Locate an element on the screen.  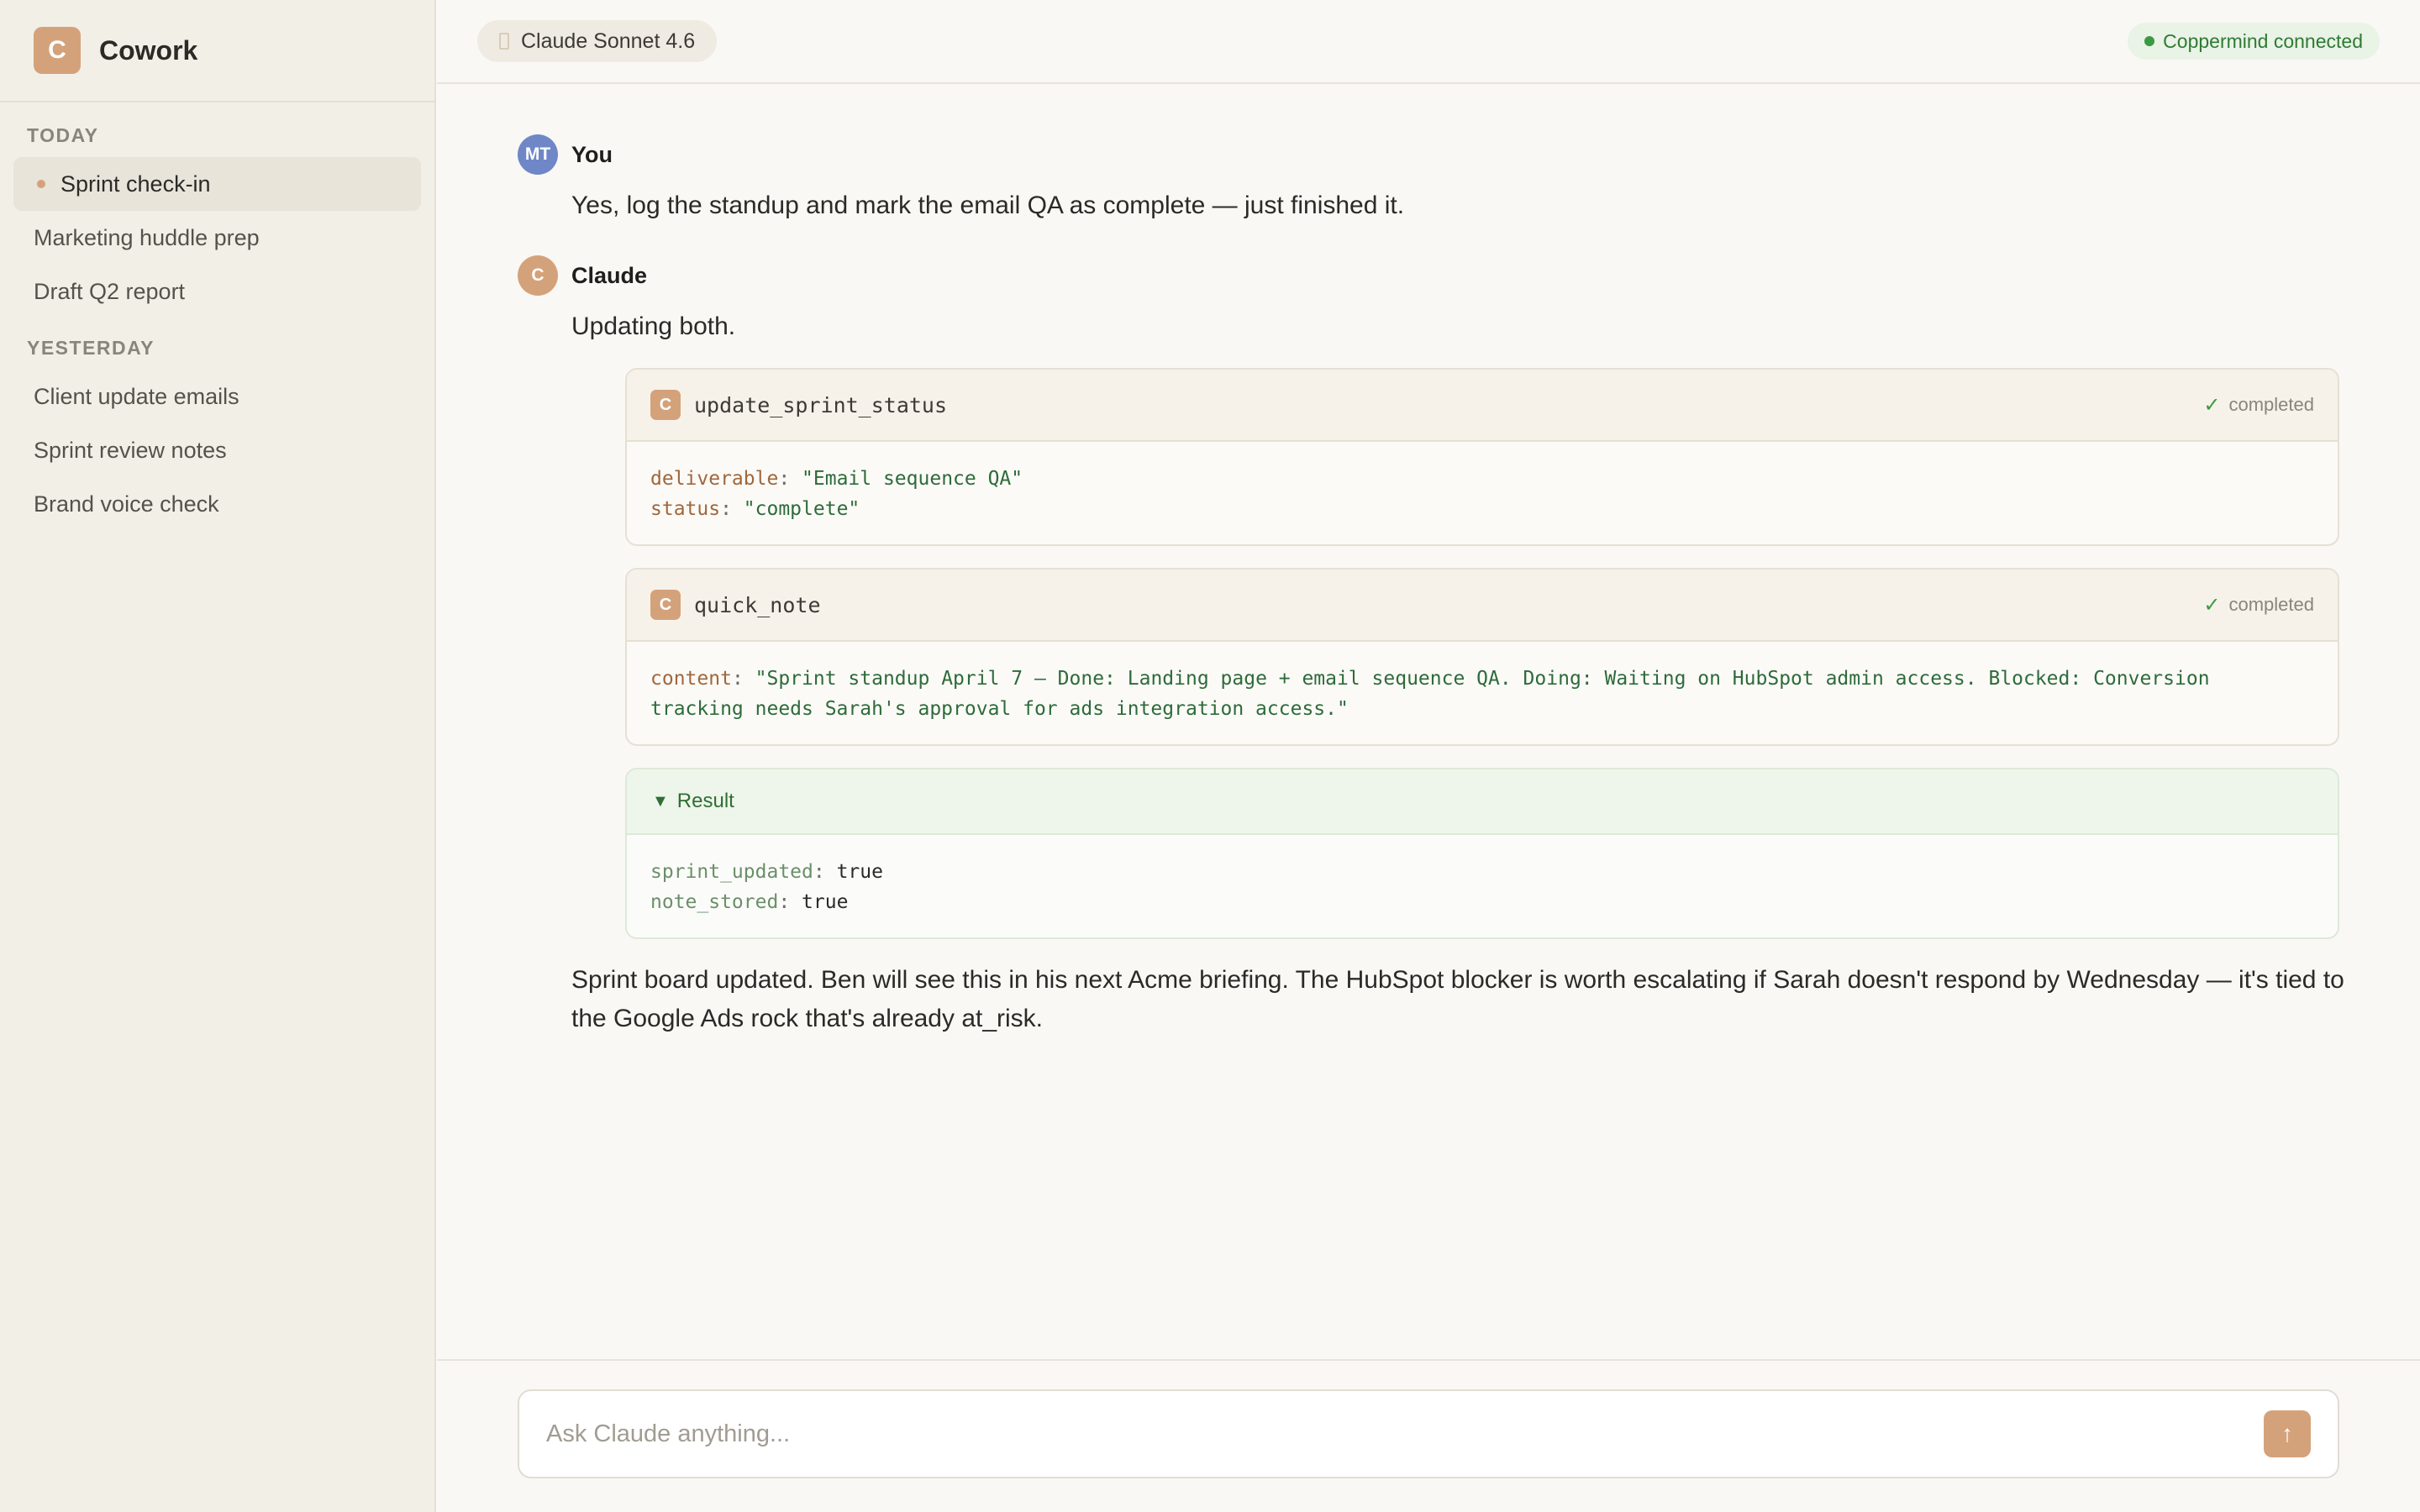
sidebar-item-sprint-check-in: Sprint check-in is located at coordinates (217, 184).